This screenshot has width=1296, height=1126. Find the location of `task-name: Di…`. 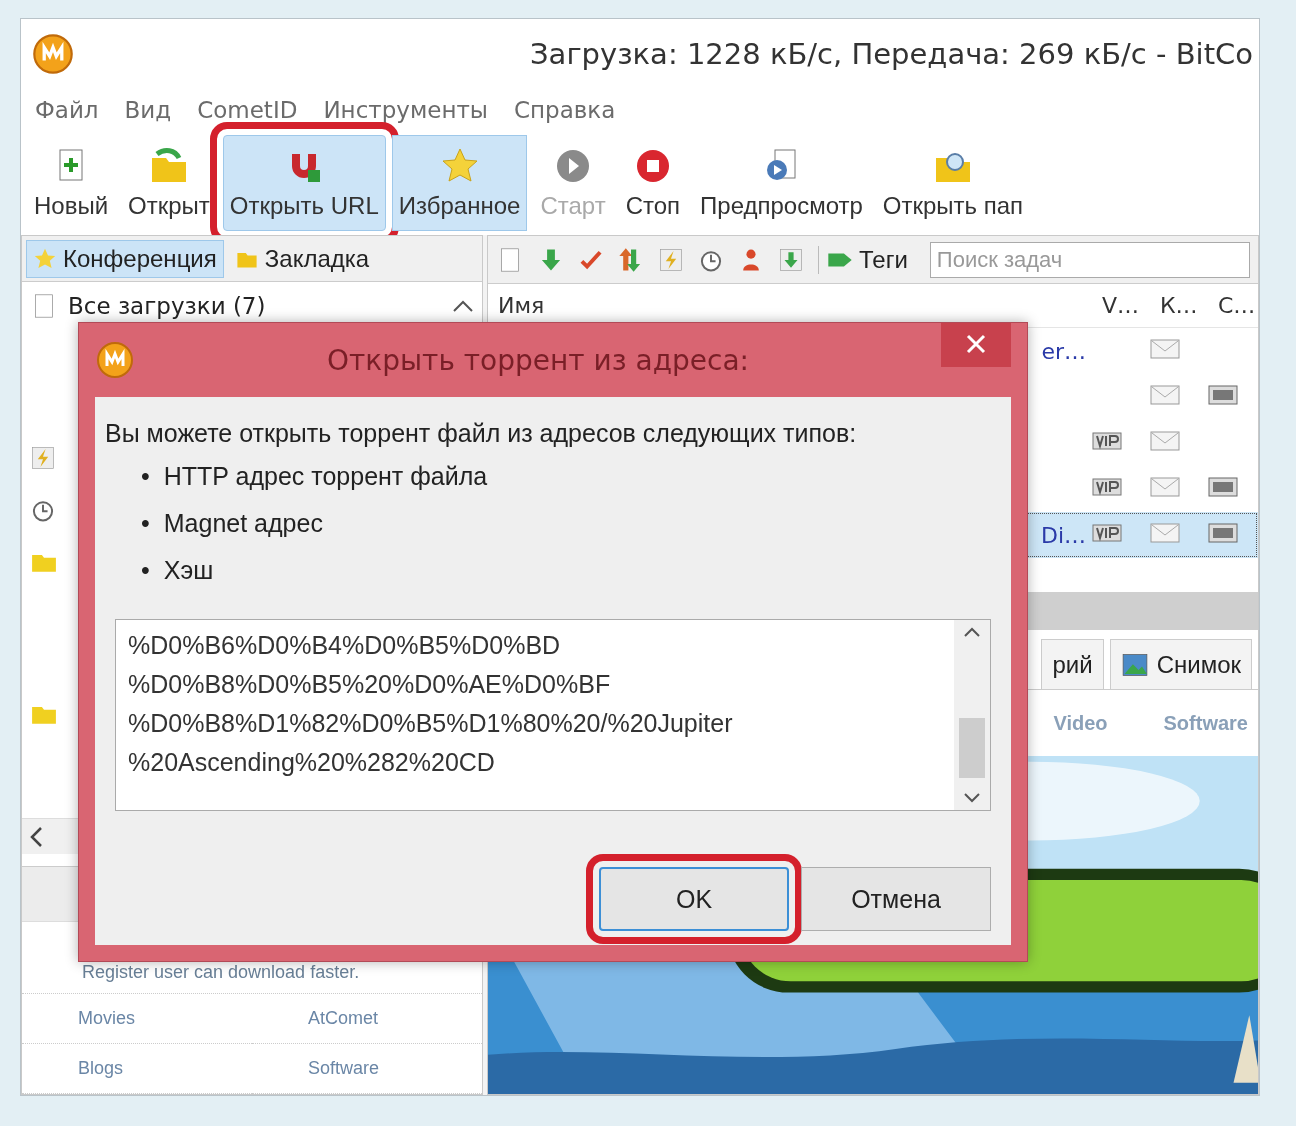

task-name: Di… is located at coordinates (1063, 535).